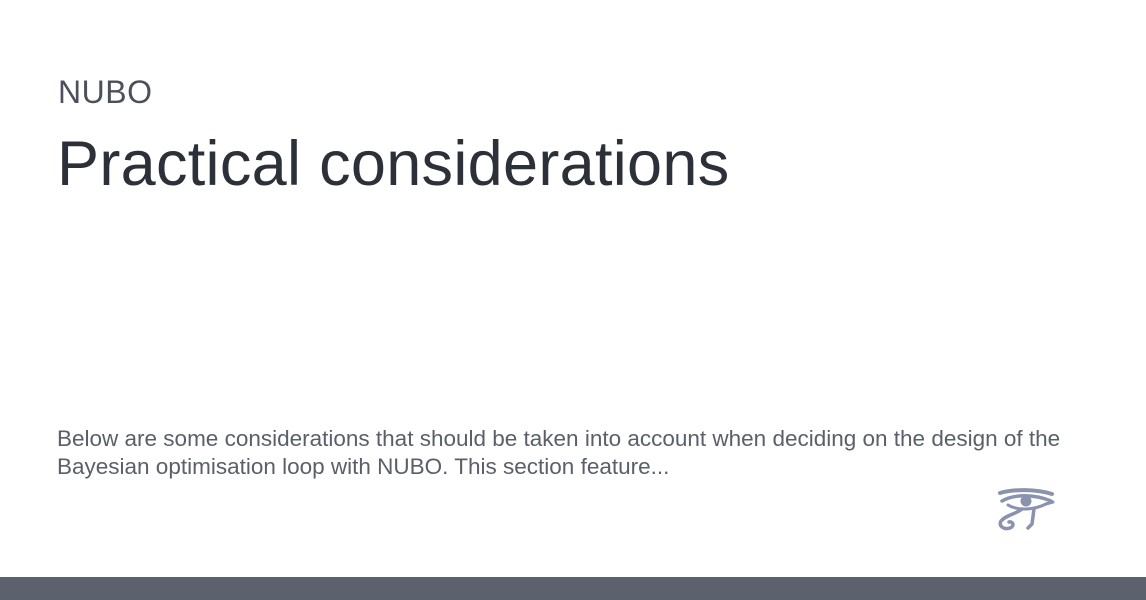 Image resolution: width=1146 pixels, height=600 pixels. I want to click on page-title: Practical considerations, so click(393, 164).